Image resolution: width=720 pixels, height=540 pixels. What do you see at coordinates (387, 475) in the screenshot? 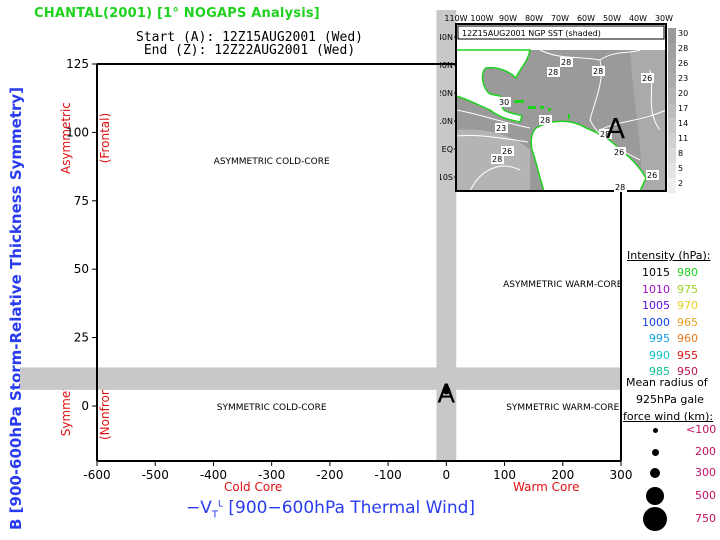
I see `x-tick-label: -100` at bounding box center [387, 475].